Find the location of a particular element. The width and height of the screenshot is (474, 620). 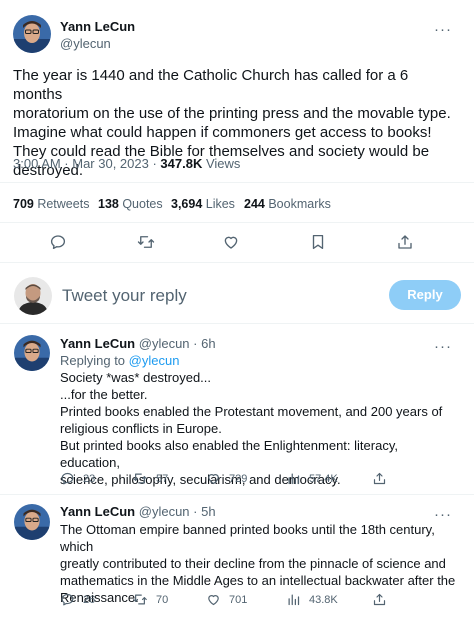

like-count: 701 is located at coordinates (238, 599).